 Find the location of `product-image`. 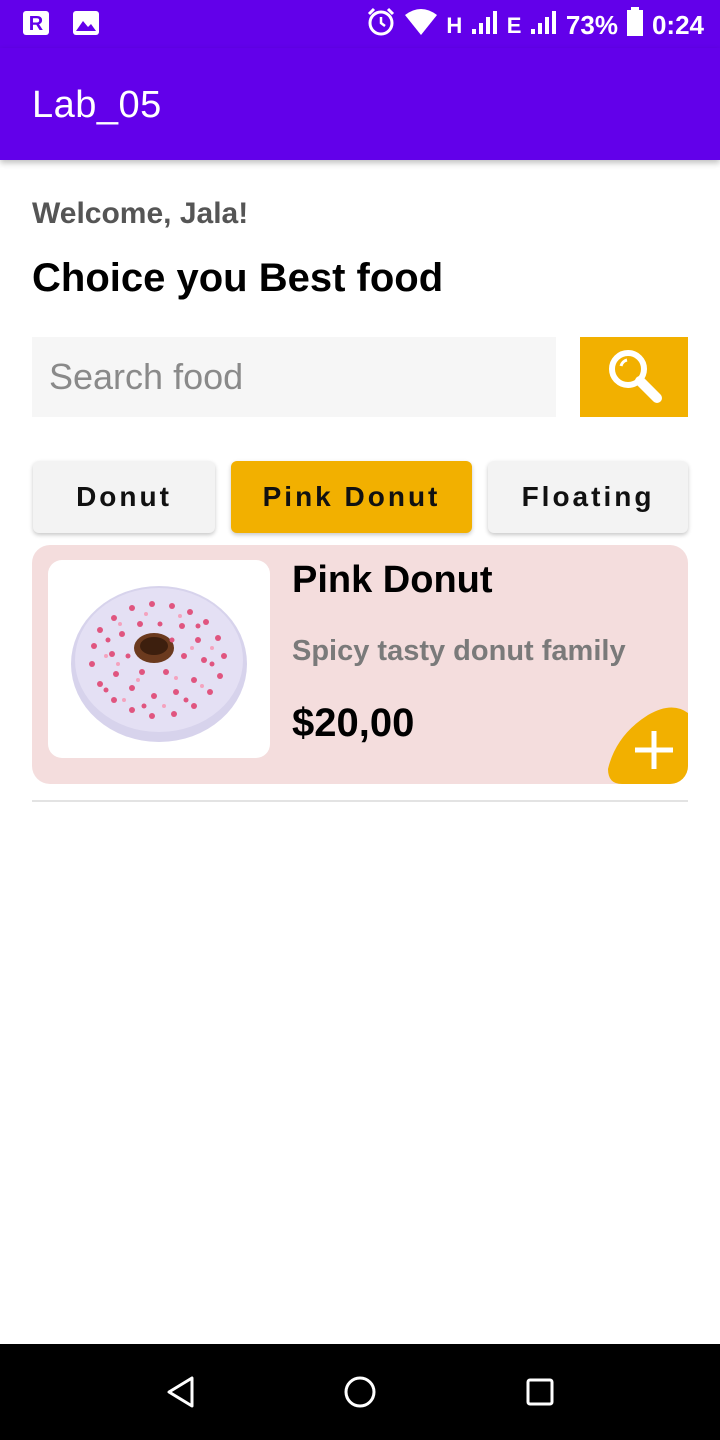

product-image is located at coordinates (159, 659).